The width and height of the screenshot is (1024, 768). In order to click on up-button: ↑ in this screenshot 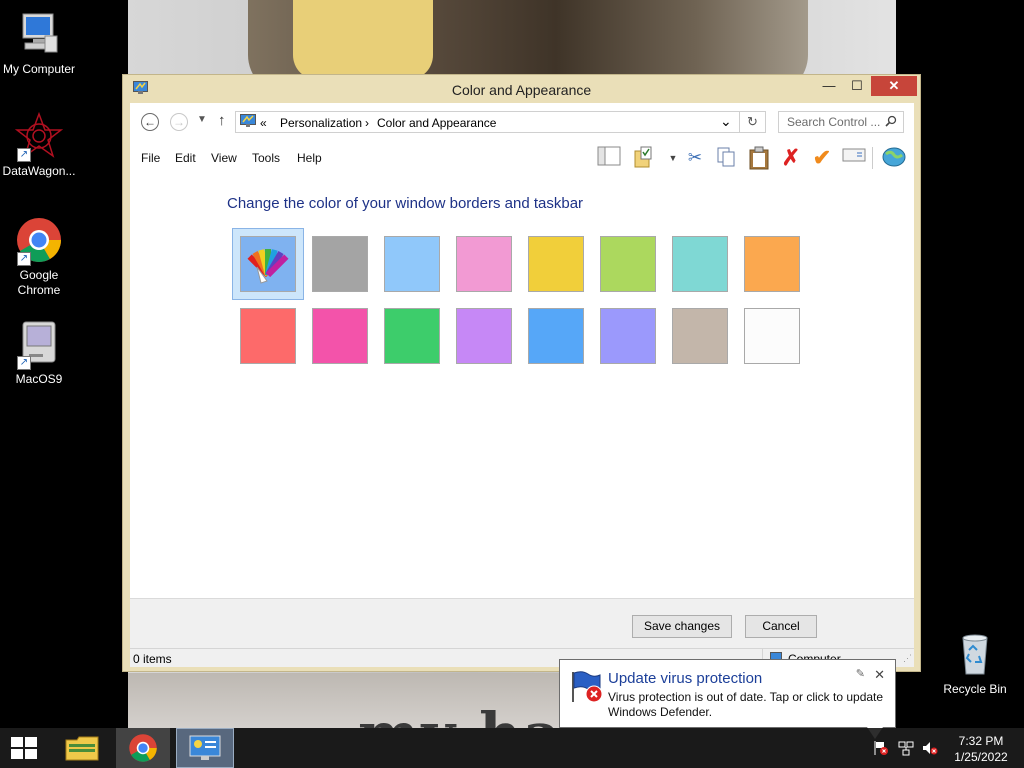, I will do `click(222, 120)`.